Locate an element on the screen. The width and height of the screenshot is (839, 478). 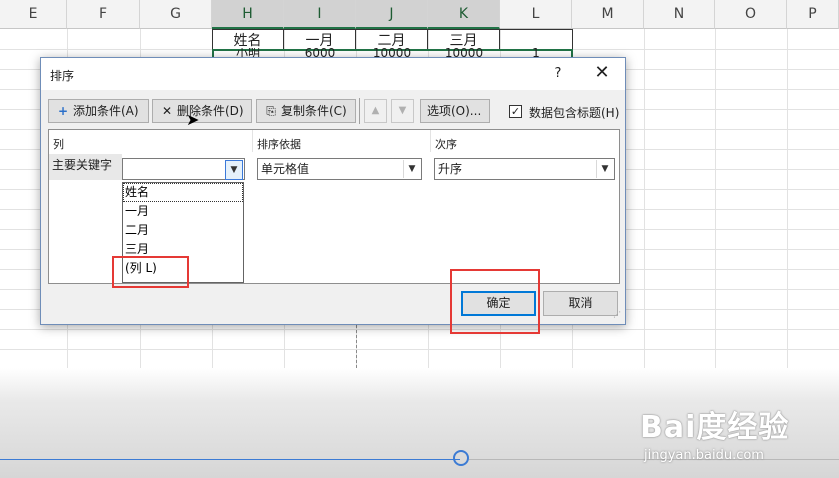
copy-condition-label: 复制条件(C) is located at coordinates (314, 111).